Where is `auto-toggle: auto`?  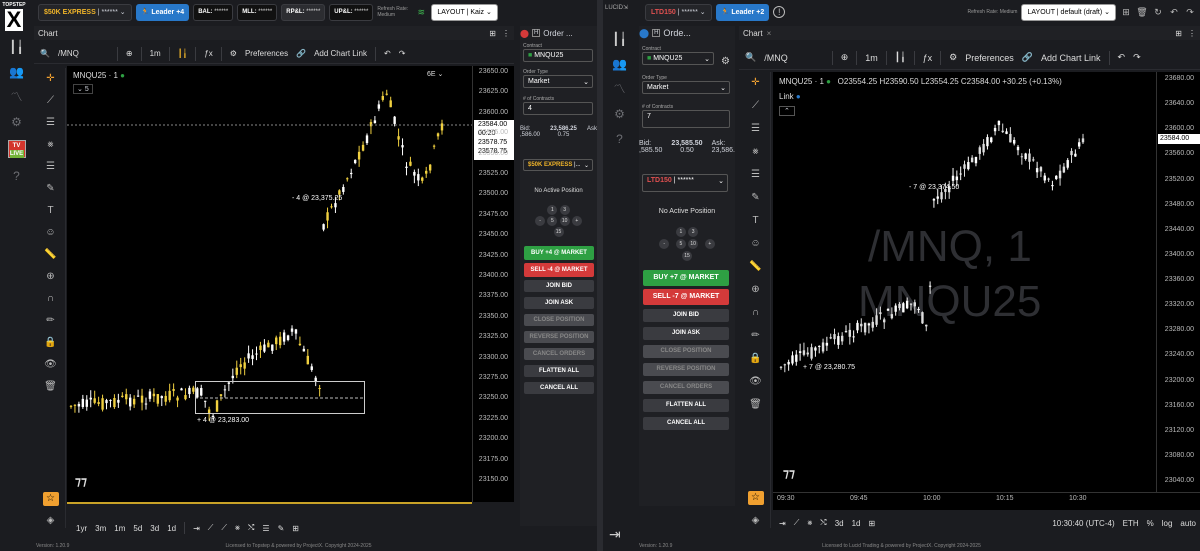 auto-toggle: auto is located at coordinates (1188, 523).